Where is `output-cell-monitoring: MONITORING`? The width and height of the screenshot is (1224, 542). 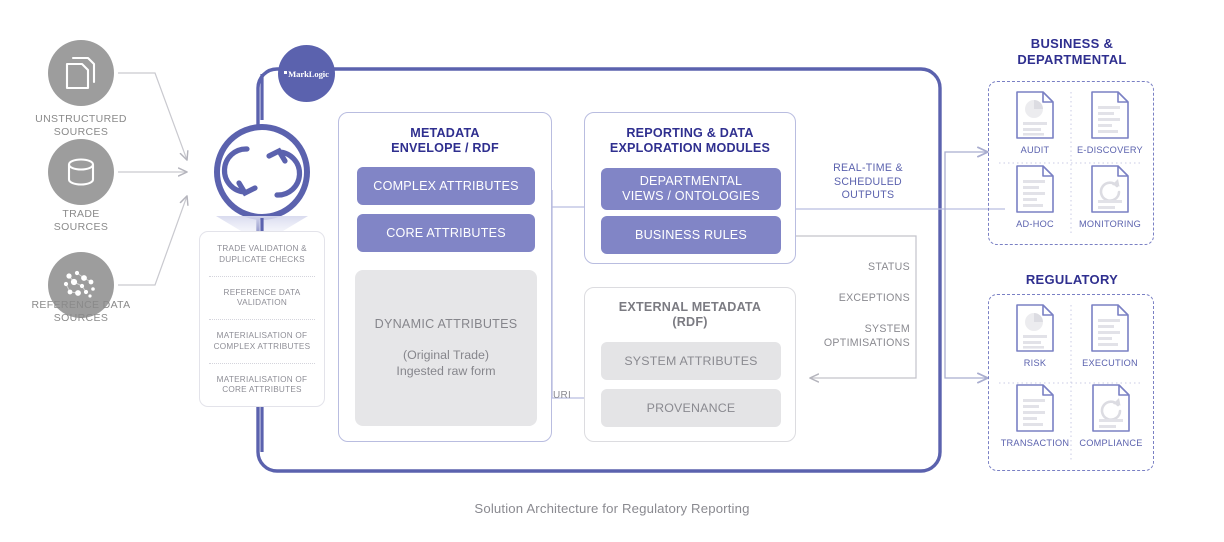
output-cell-monitoring: MONITORING is located at coordinates (1110, 196).